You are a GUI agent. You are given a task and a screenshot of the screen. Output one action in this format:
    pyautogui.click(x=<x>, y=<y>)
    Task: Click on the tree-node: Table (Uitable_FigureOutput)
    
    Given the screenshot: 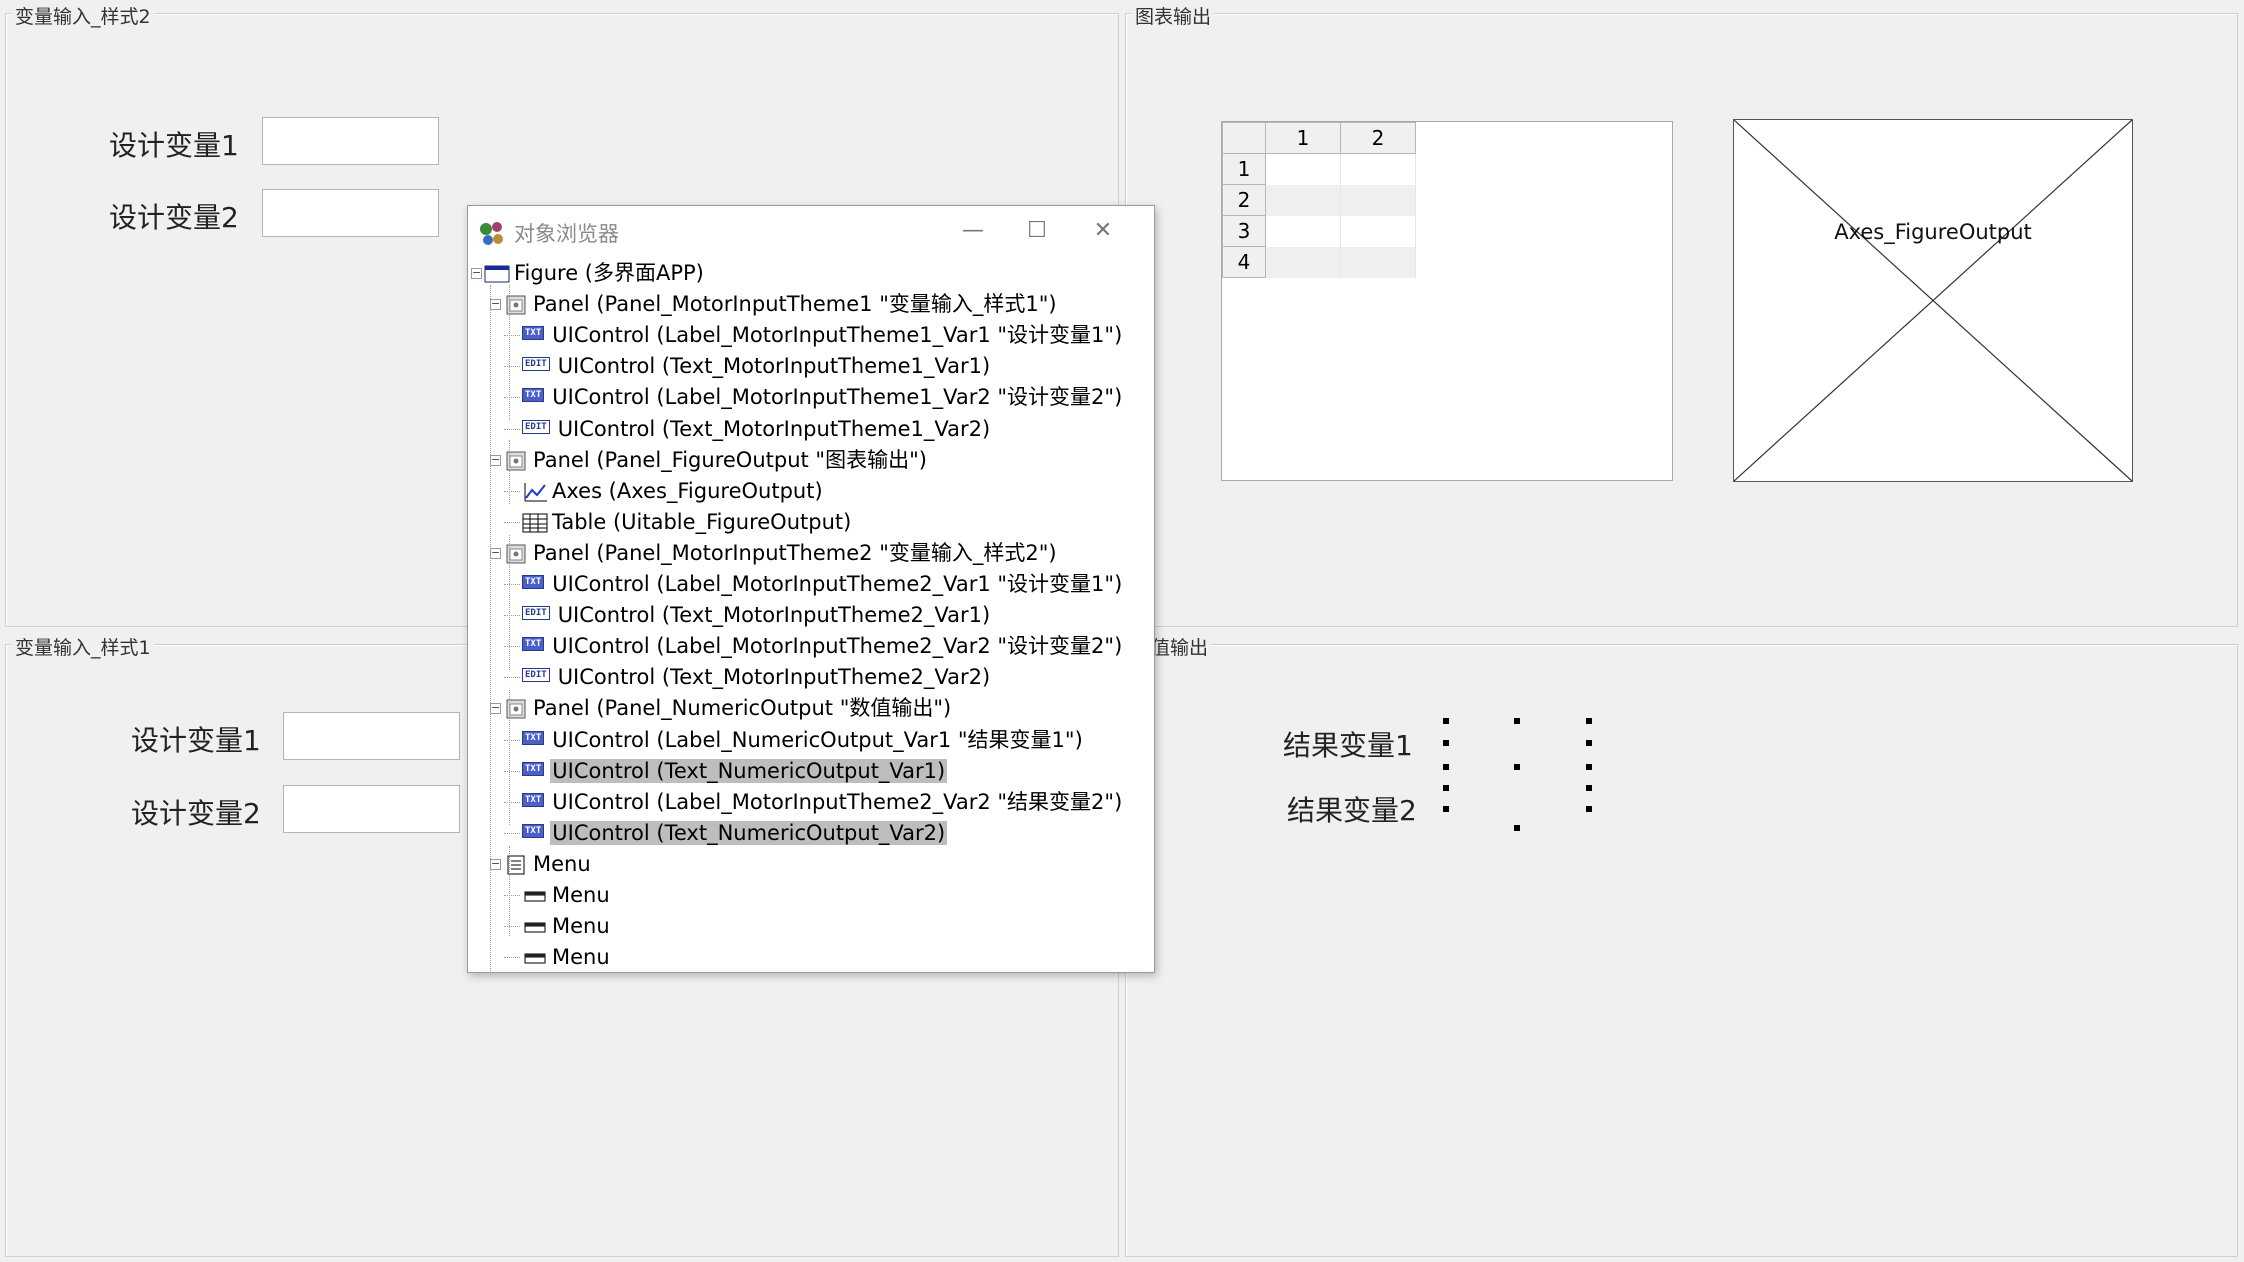 What is the action you would take?
    pyautogui.click(x=687, y=522)
    